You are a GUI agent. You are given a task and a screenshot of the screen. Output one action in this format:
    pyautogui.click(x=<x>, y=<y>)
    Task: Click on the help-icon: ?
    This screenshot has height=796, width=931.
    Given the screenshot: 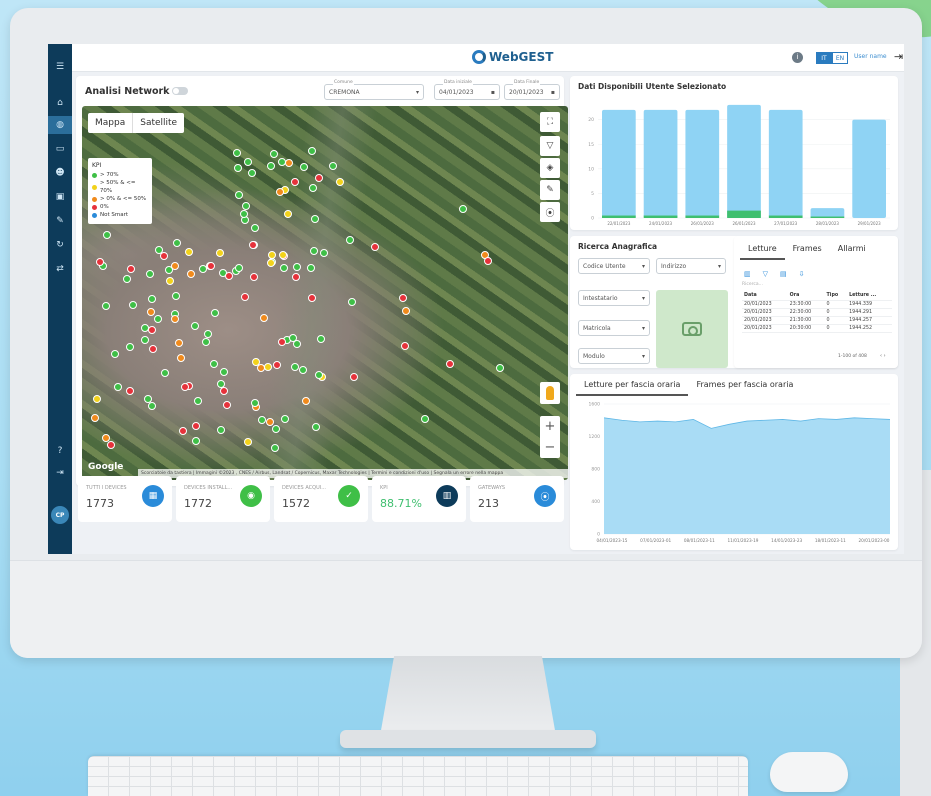 What is the action you would take?
    pyautogui.click(x=60, y=451)
    